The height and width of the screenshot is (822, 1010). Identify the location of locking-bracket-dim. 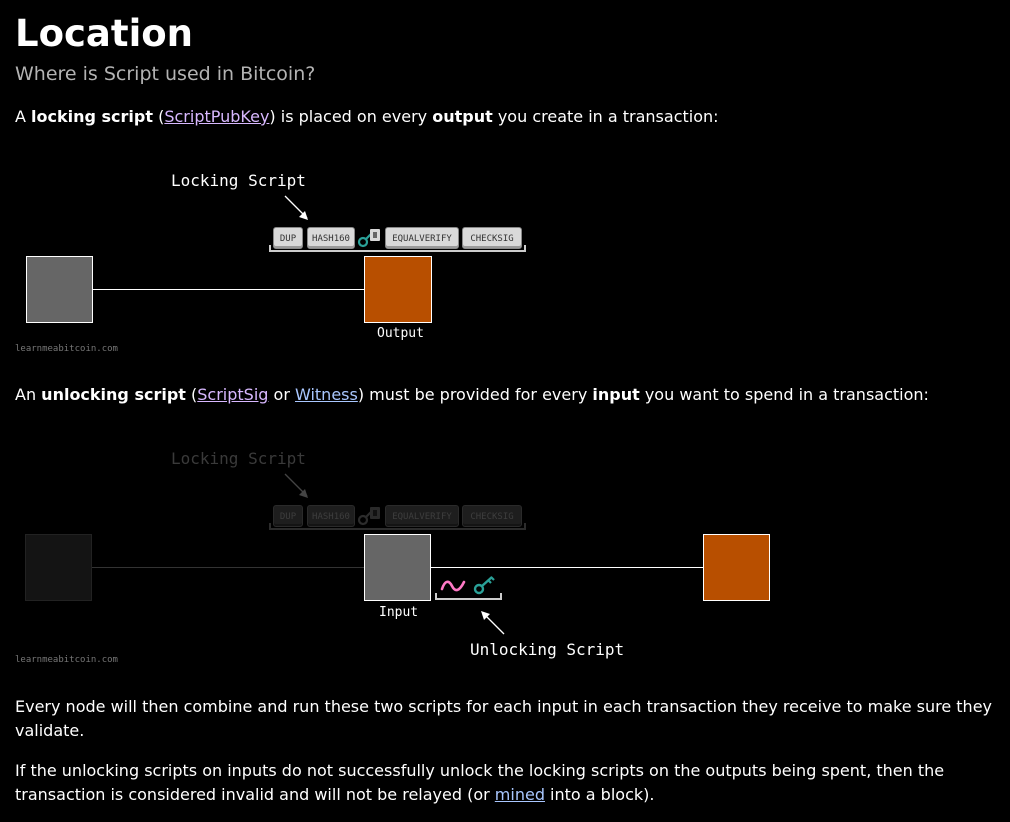
(397, 526).